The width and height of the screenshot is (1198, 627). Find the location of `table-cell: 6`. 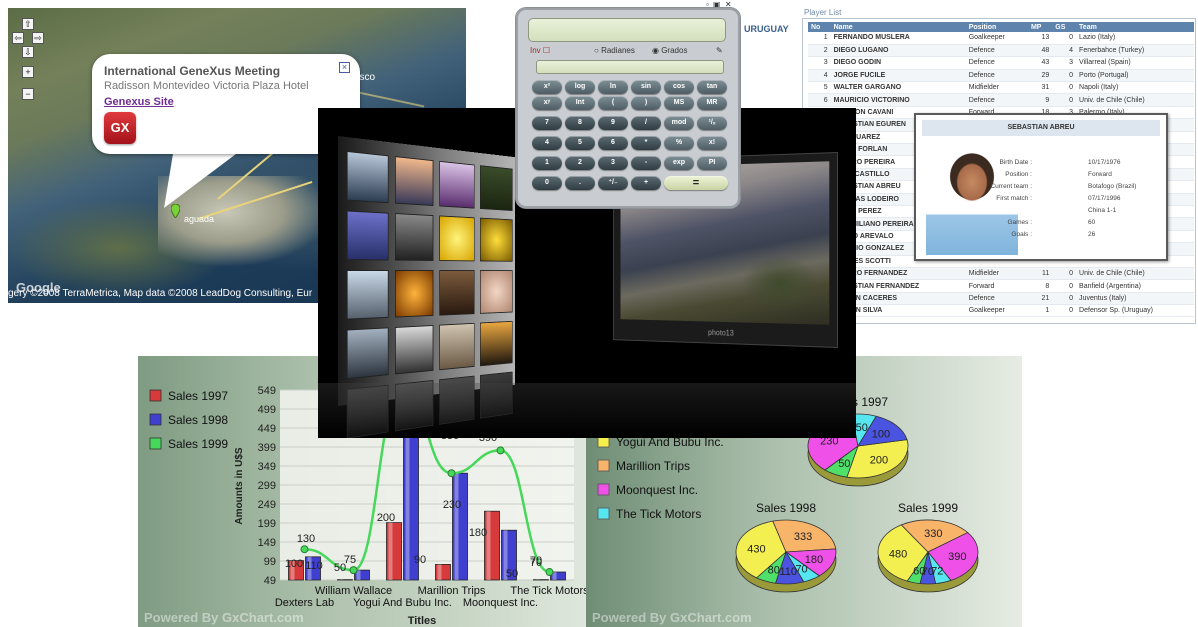

table-cell: 6 is located at coordinates (819, 100).